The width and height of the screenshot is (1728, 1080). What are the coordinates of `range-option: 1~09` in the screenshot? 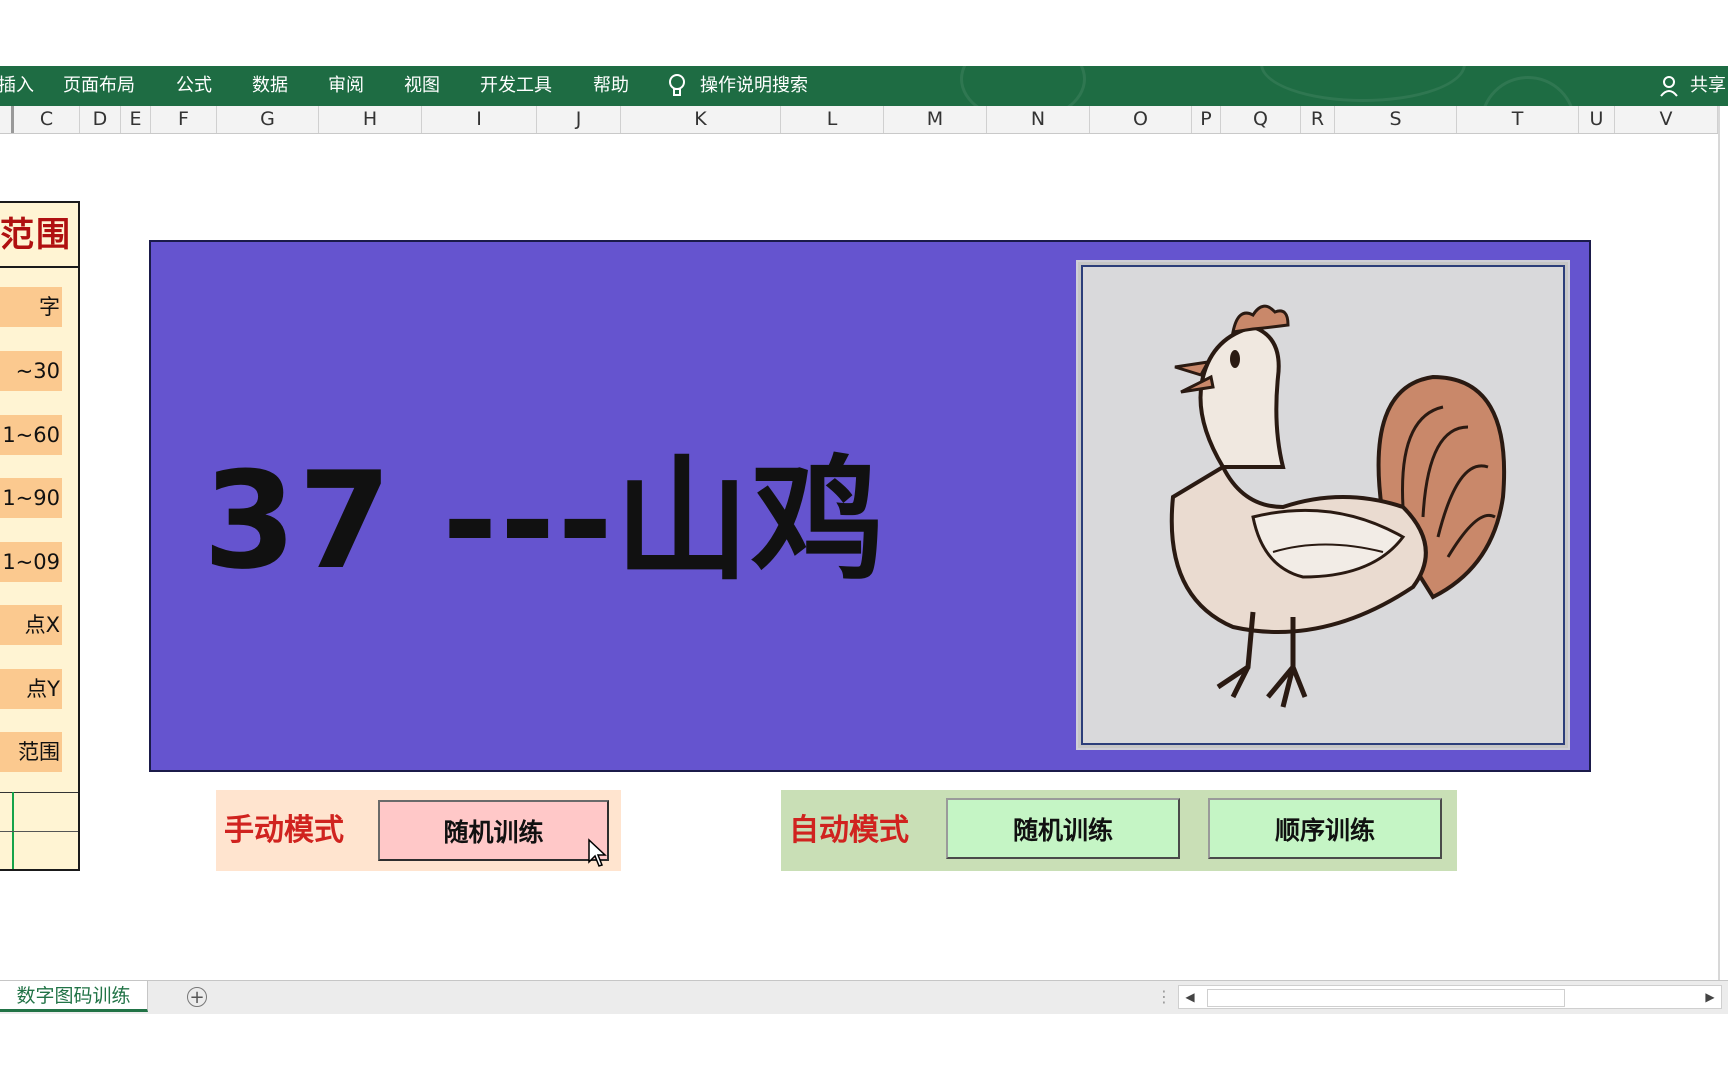 It's located at (31, 562).